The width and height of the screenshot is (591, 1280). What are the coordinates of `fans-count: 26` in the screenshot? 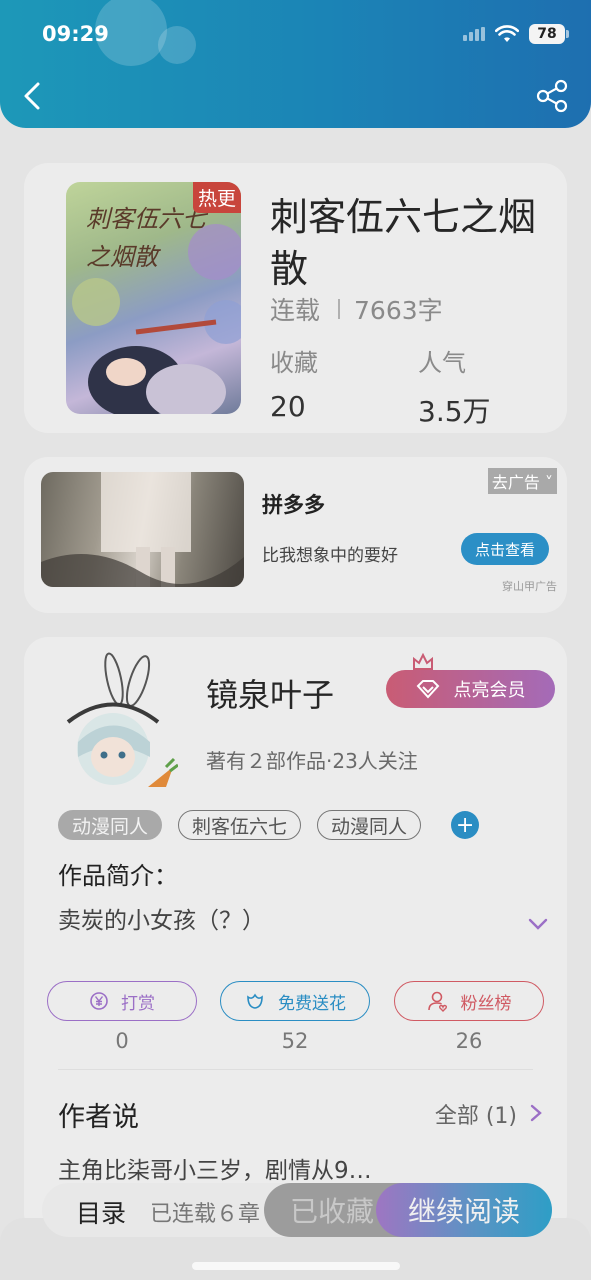 It's located at (469, 1041).